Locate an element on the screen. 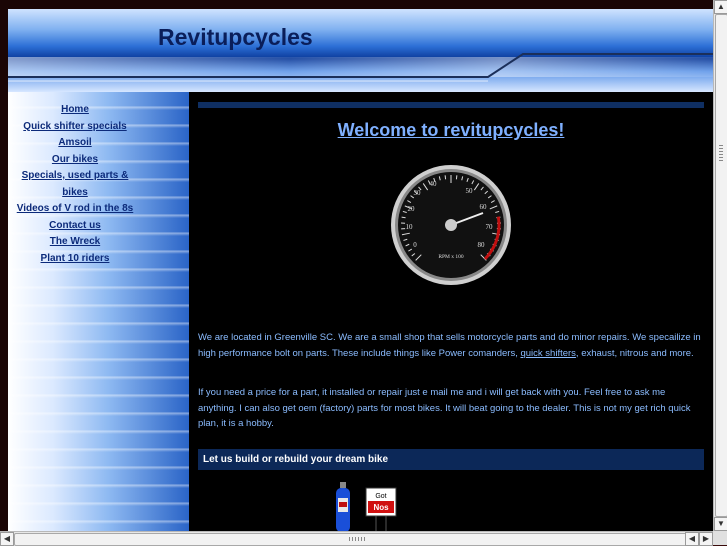  nav-item-quick-shifter-specials: Quick shifter specials is located at coordinates (75, 127).